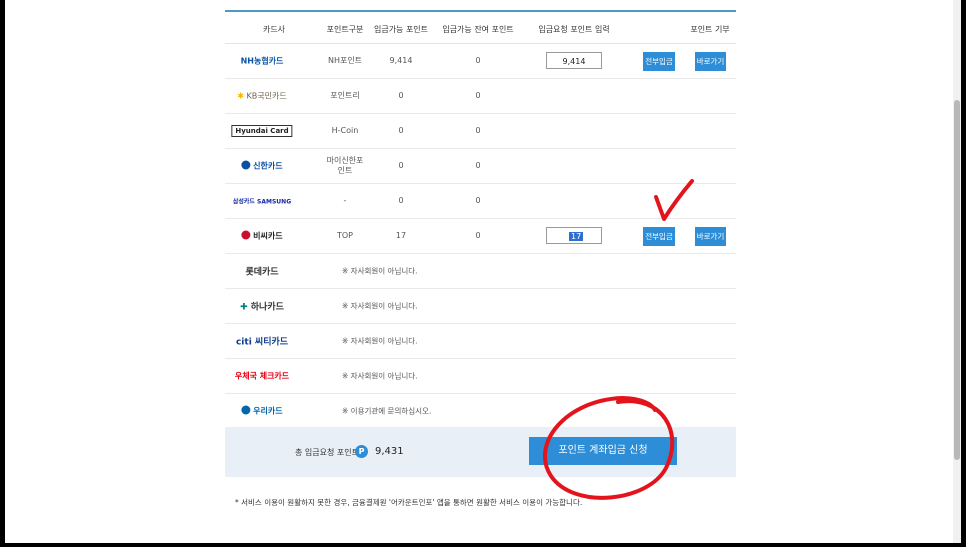 The image size is (966, 547). I want to click on header-point-type: 포인트구분, so click(345, 29).